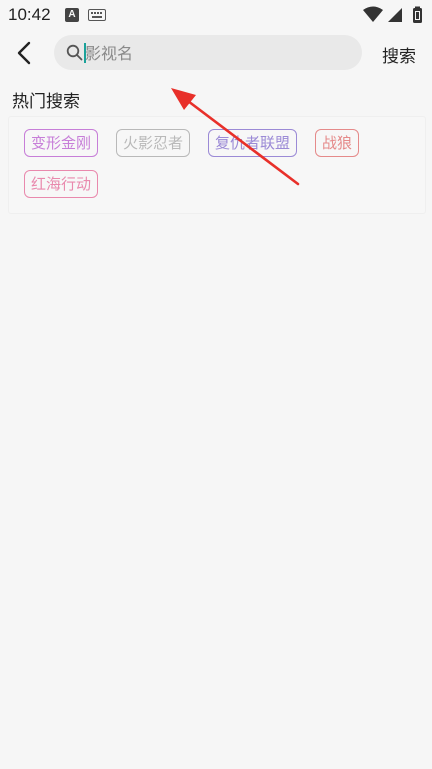 The width and height of the screenshot is (432, 769). What do you see at coordinates (224, 163) in the screenshot?
I see `hot-search-tags: 变形金刚 火影忍者 复仇者联盟 战狼 红海行动` at bounding box center [224, 163].